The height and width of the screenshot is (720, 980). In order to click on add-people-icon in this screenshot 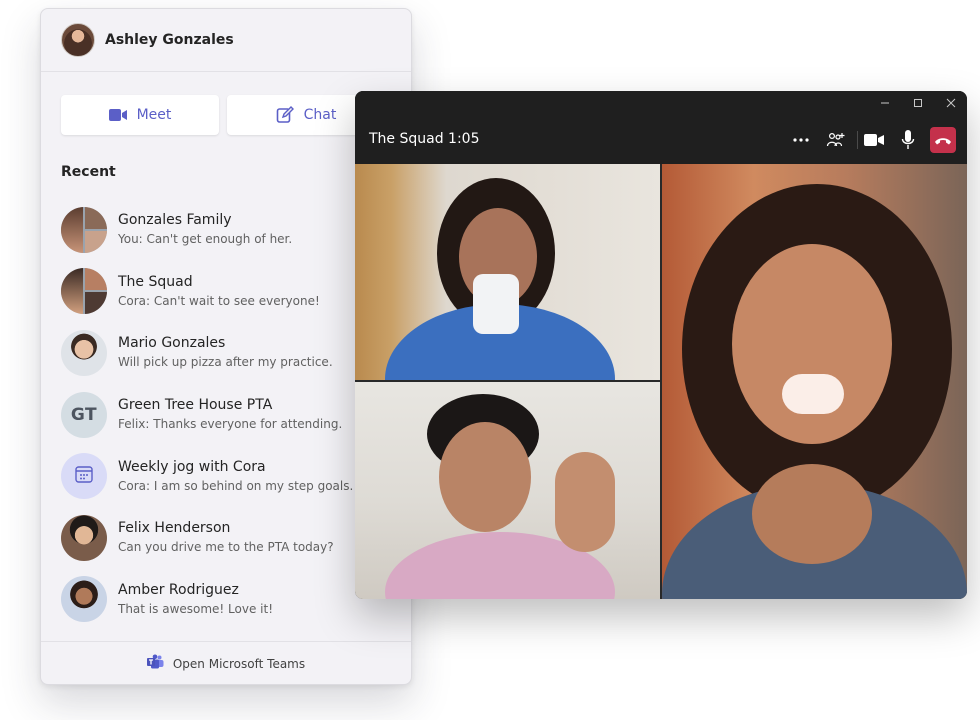, I will do `click(836, 140)`.